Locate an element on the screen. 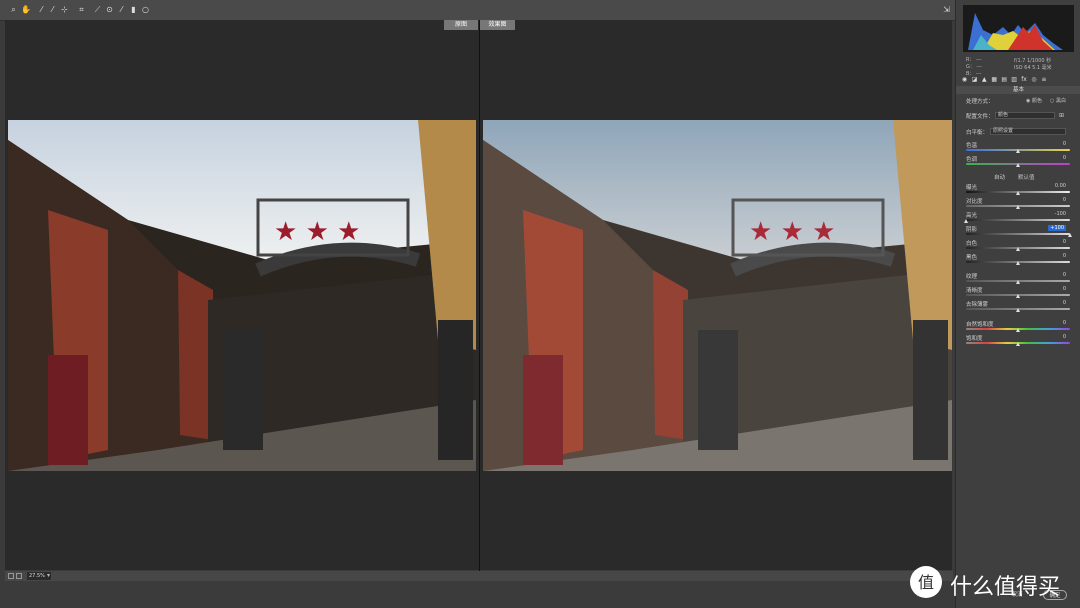  slider-label: 去除薄雾 is located at coordinates (977, 305).